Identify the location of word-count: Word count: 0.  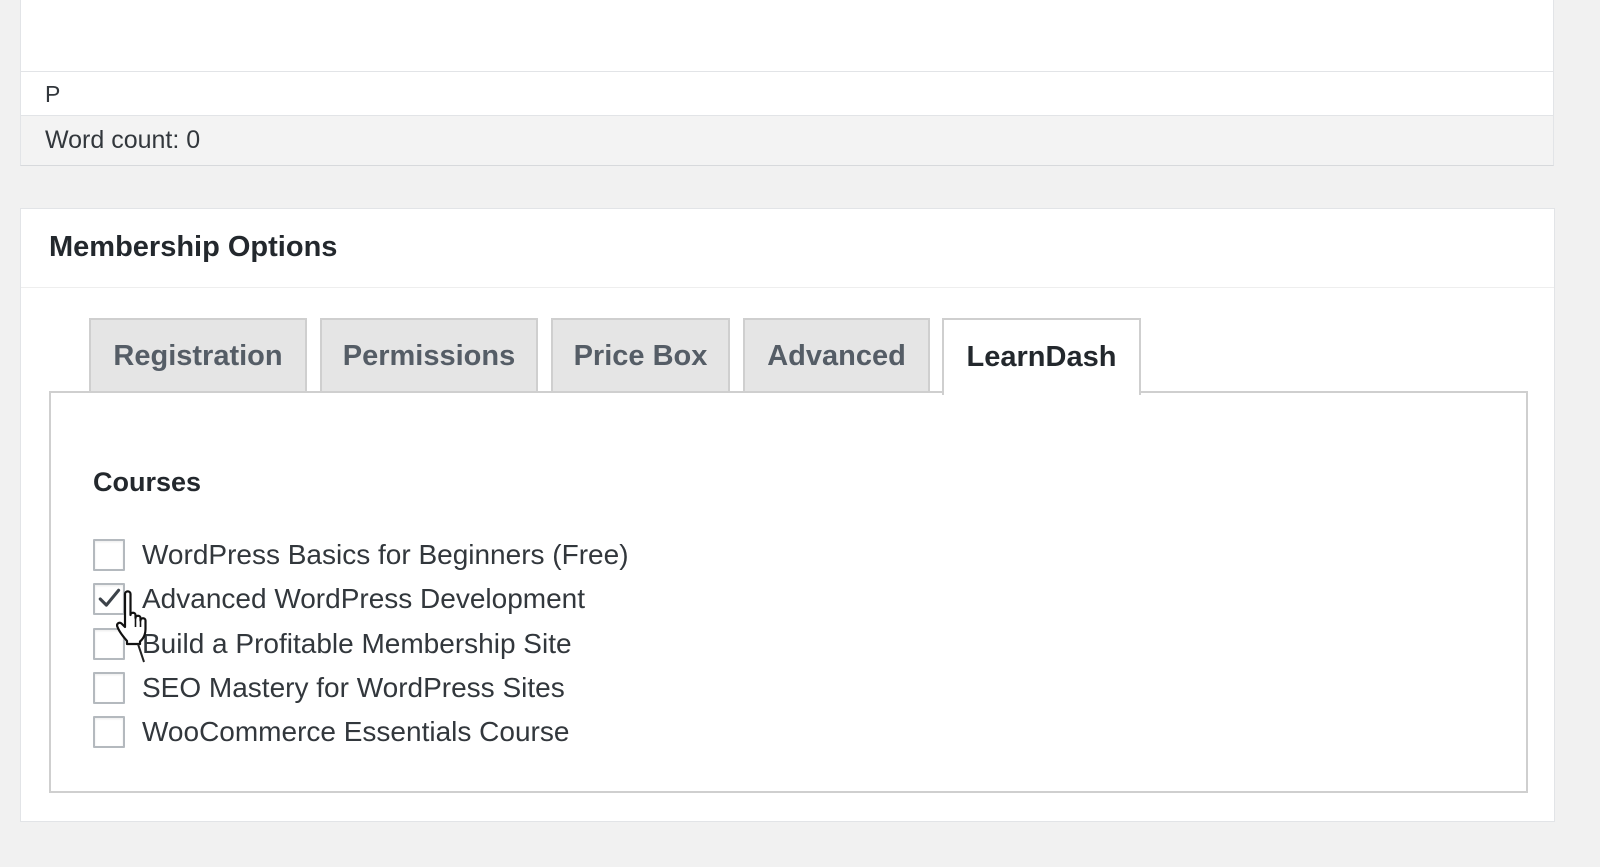
(123, 140).